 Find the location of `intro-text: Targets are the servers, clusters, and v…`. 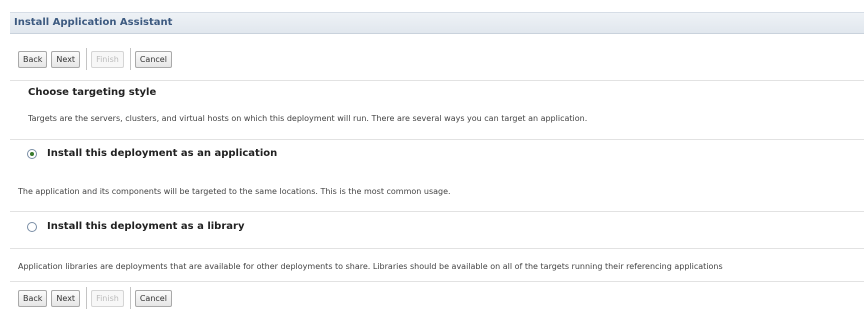

intro-text: Targets are the servers, clusters, and v… is located at coordinates (308, 118).